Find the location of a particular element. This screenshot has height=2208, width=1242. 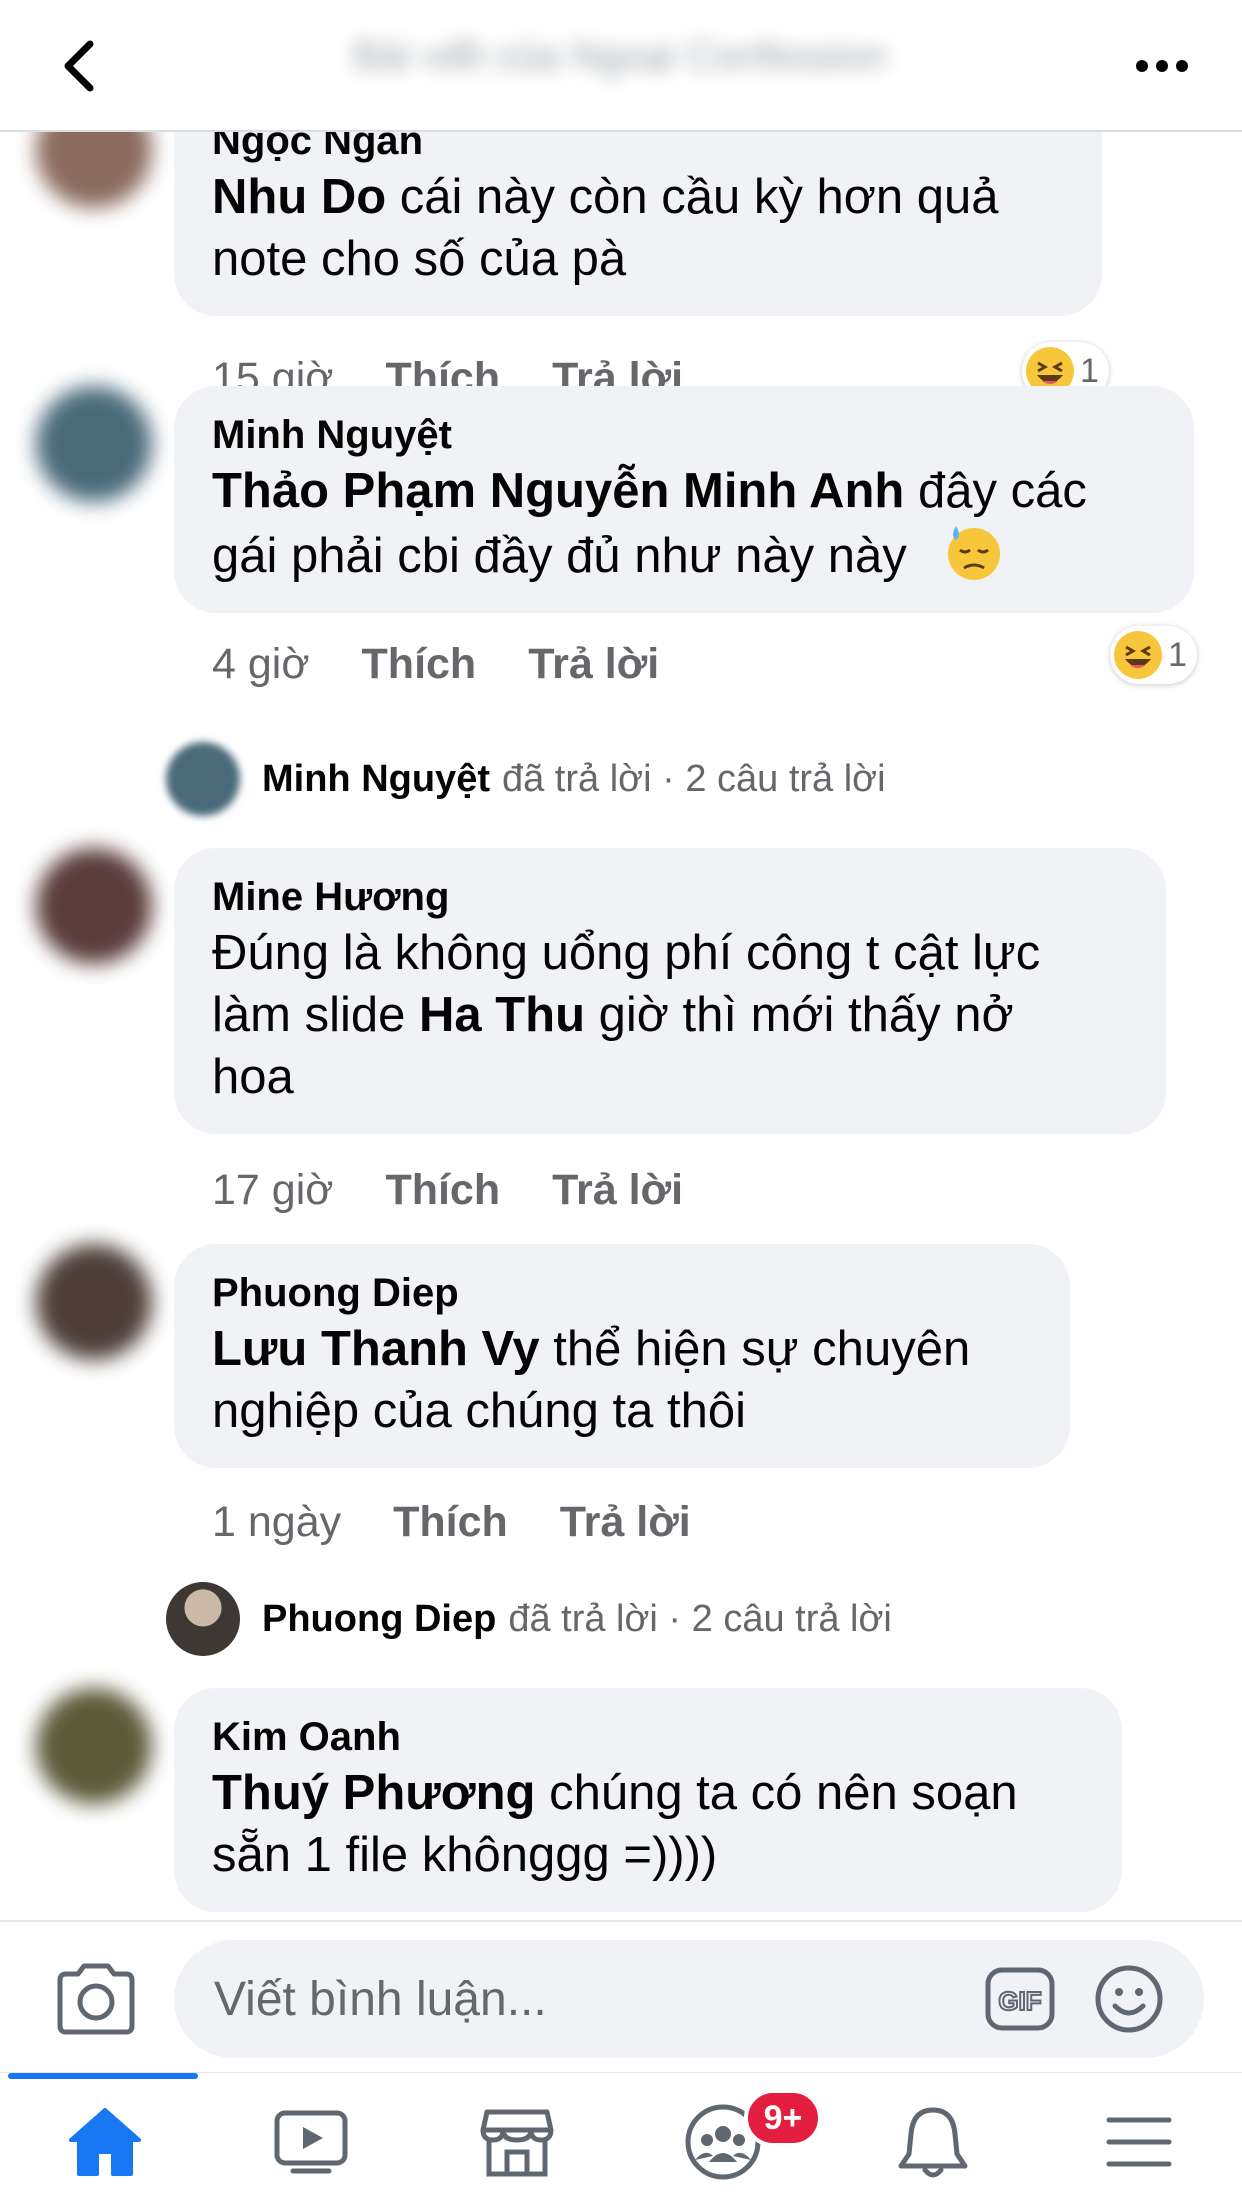

bell-icon is located at coordinates (933, 2142).